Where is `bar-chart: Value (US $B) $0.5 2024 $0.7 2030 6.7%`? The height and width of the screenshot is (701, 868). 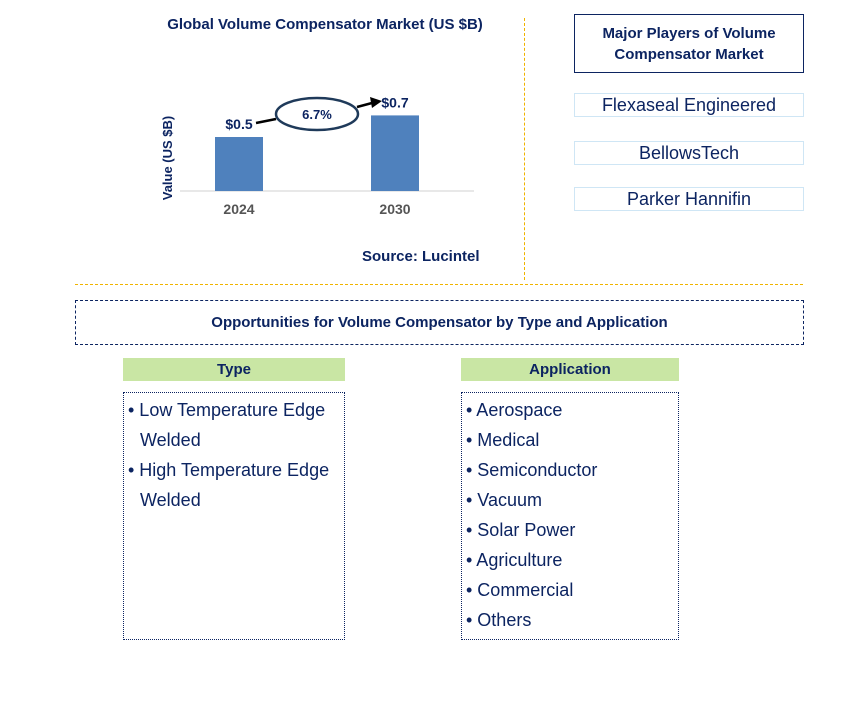
bar-chart: Value (US $B) $0.5 2024 $0.7 2030 6.7% is located at coordinates (317, 155).